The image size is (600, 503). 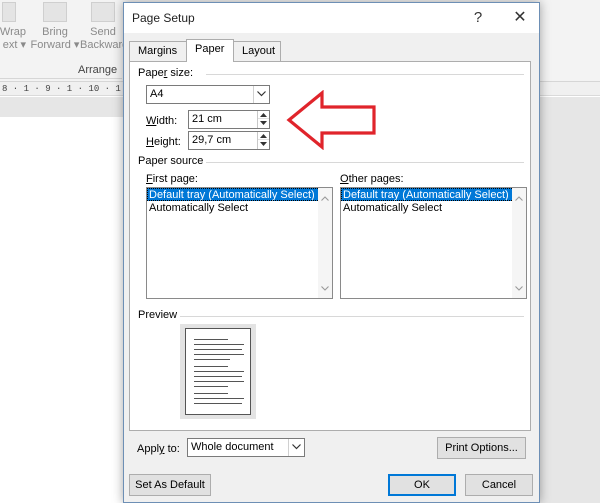 What do you see at coordinates (171, 161) in the screenshot?
I see `paper-source-heading: Paper source` at bounding box center [171, 161].